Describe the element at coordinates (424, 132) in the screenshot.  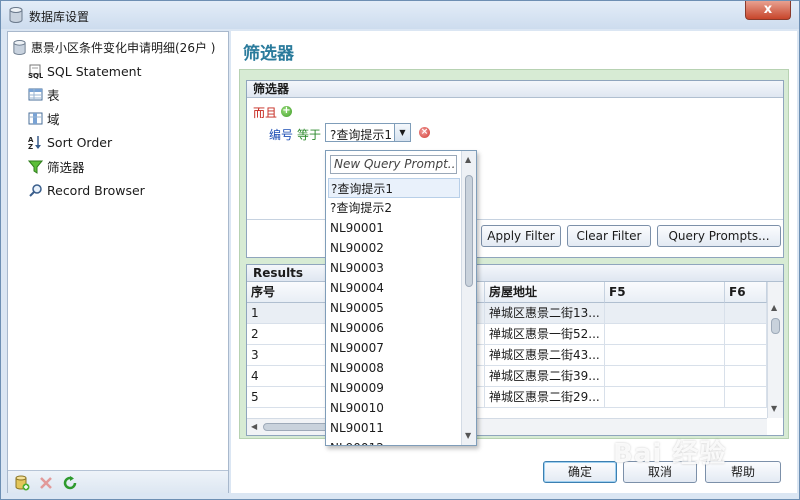
I see `remove-condition-icon: ×` at that location.